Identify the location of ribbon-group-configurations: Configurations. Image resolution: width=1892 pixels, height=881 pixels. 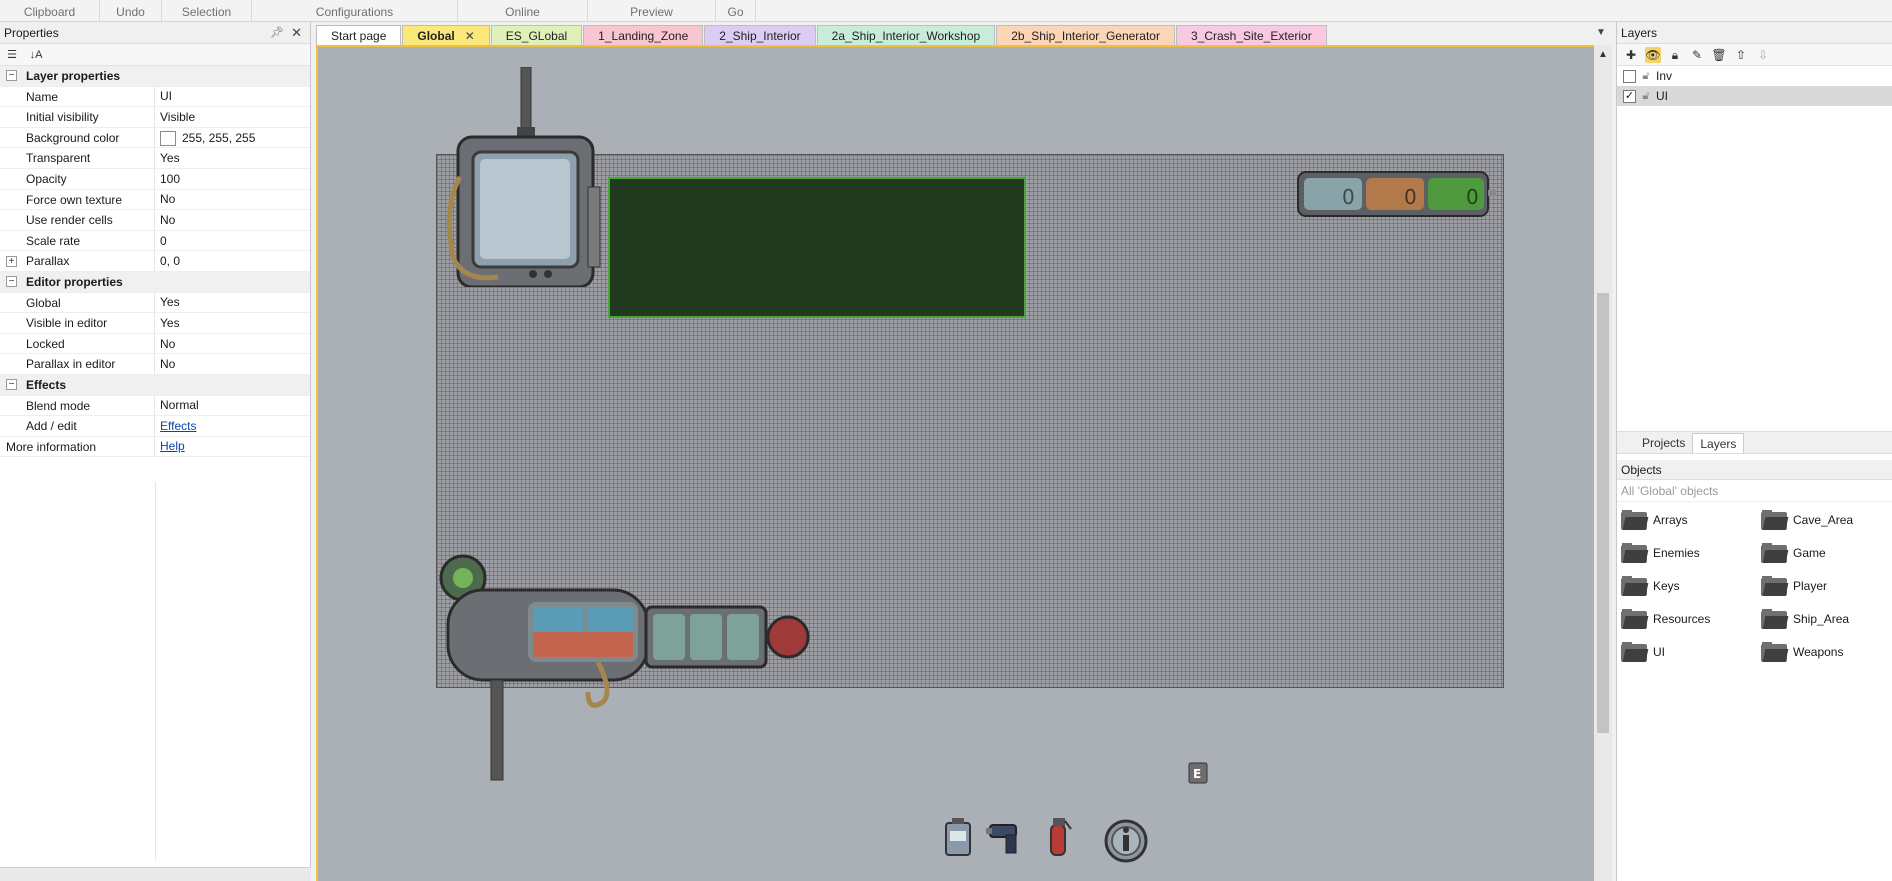
(355, 11).